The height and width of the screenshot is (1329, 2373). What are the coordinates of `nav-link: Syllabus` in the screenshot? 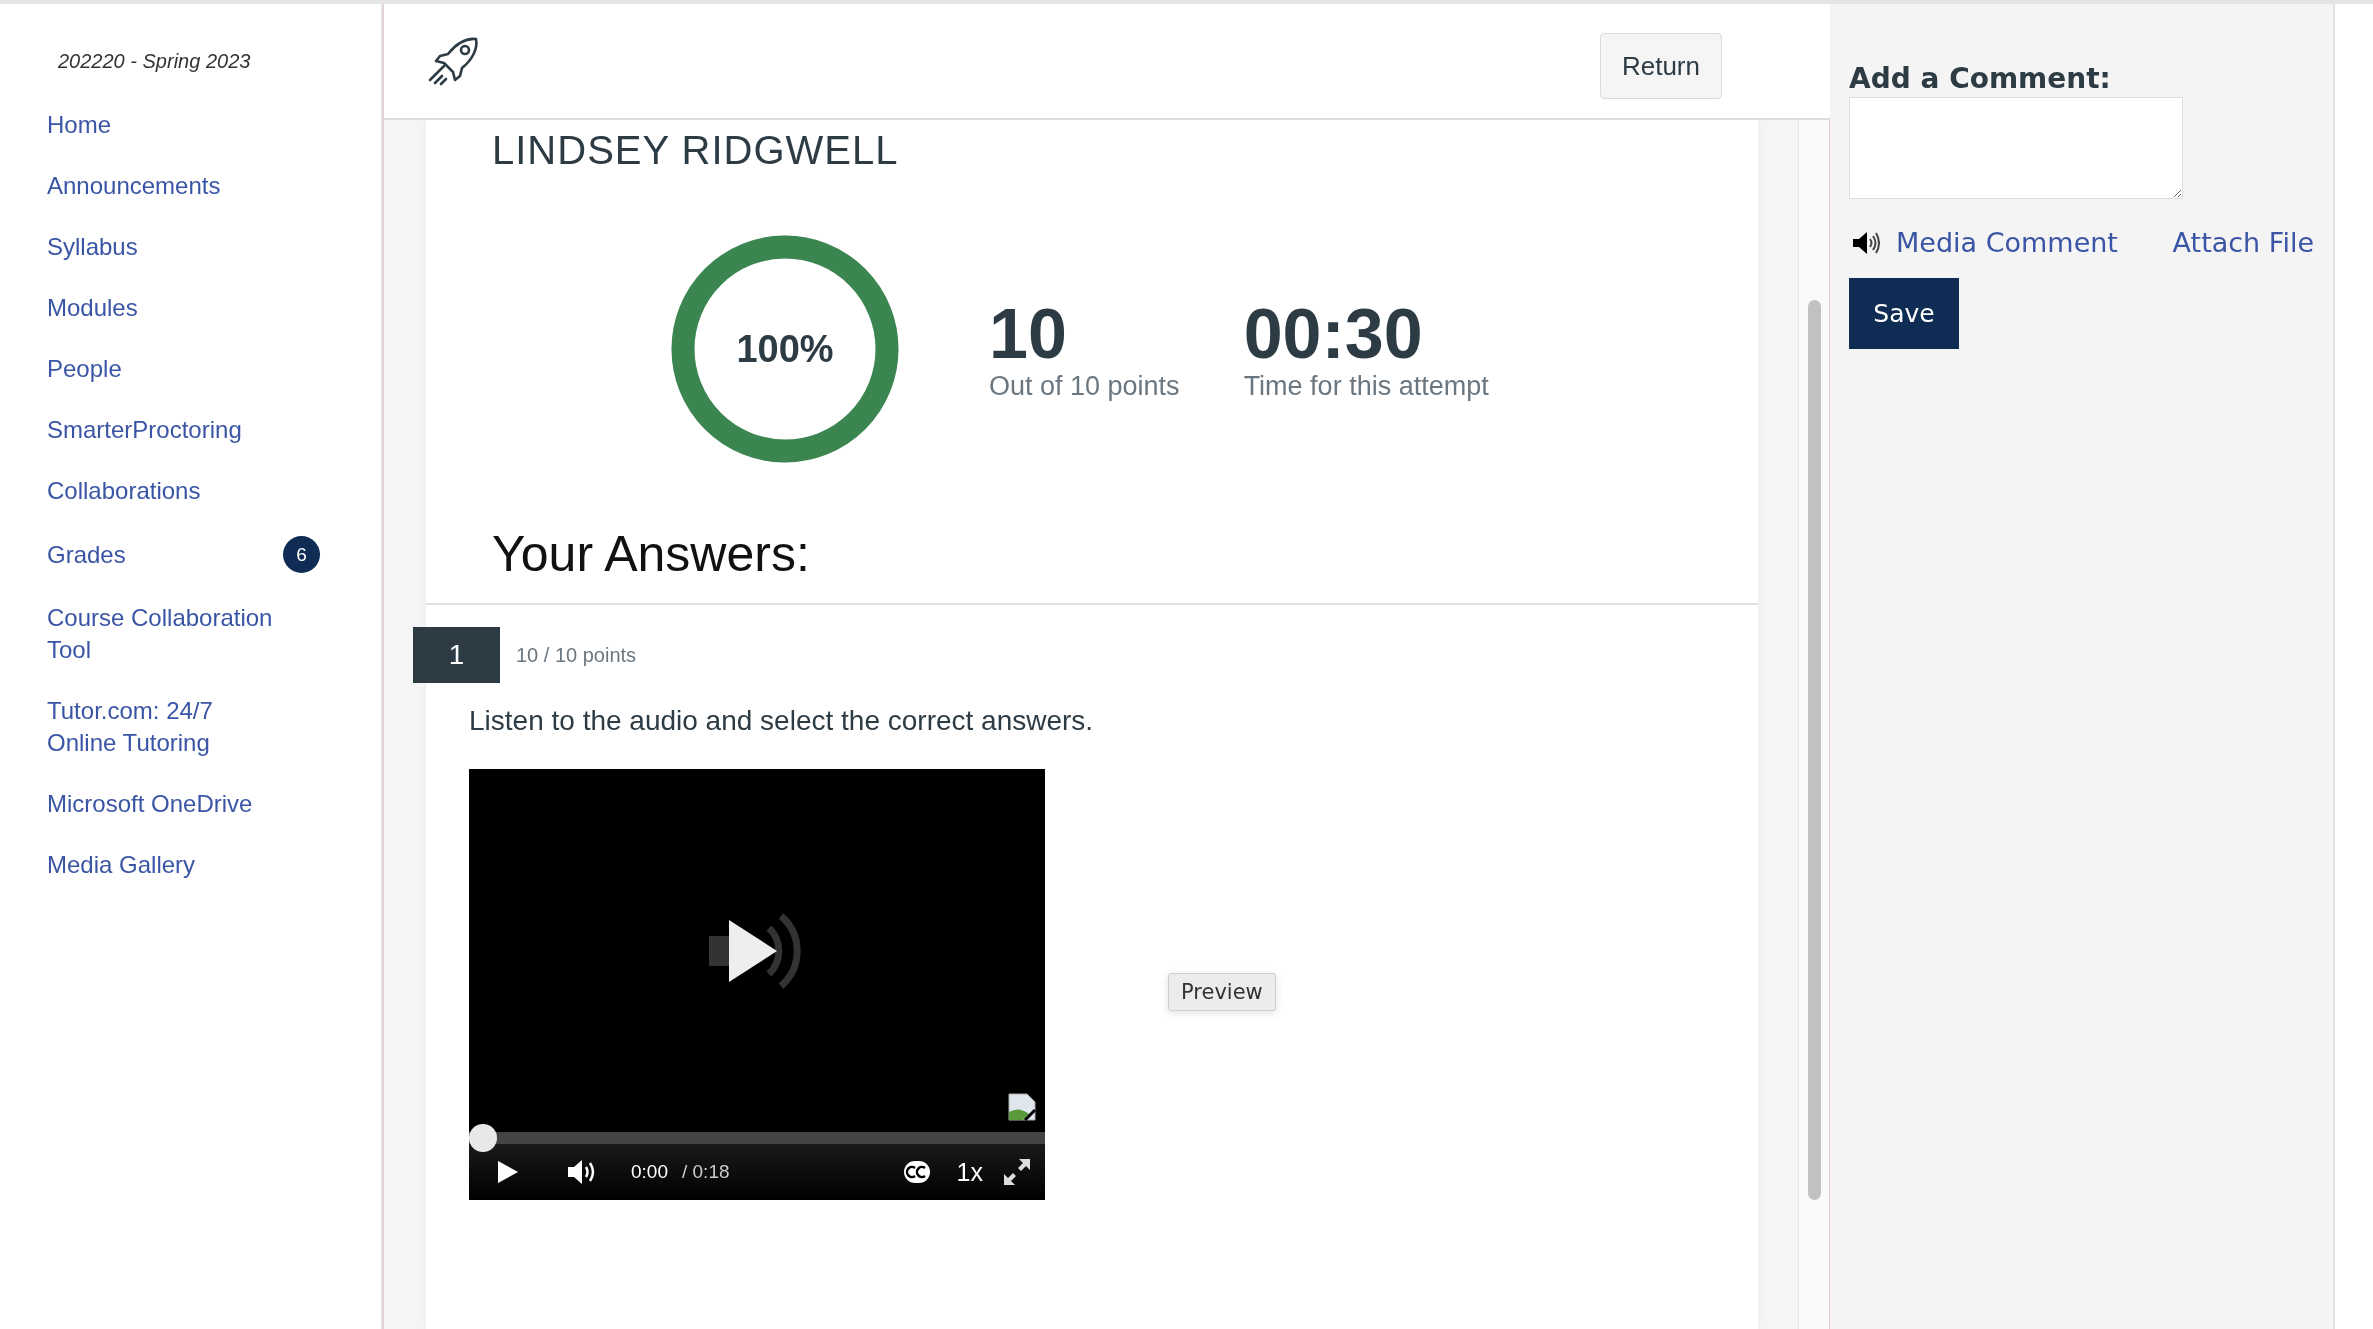 It's located at (167, 247).